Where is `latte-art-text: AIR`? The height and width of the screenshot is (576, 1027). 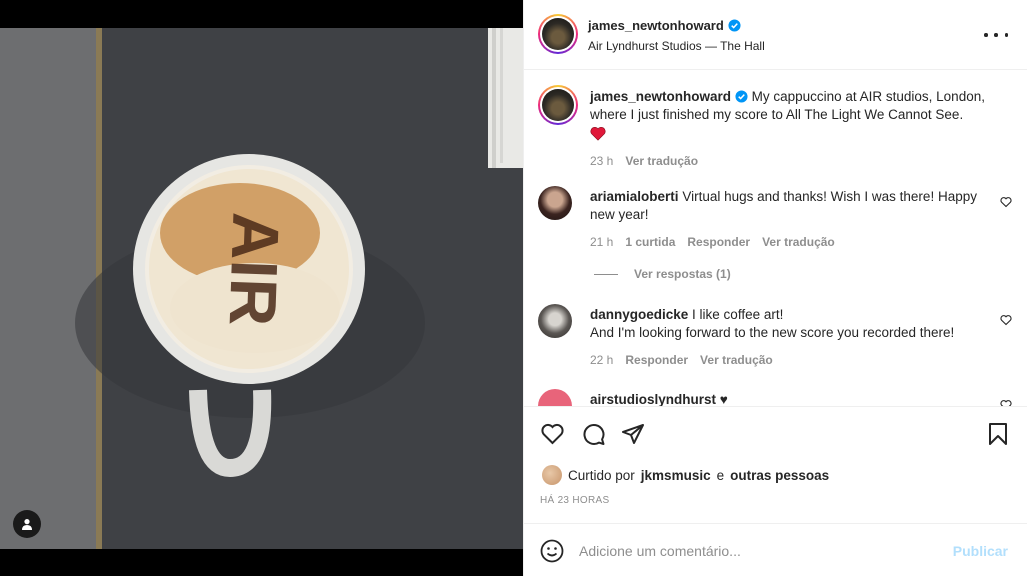
latte-art-text: AIR is located at coordinates (255, 269).